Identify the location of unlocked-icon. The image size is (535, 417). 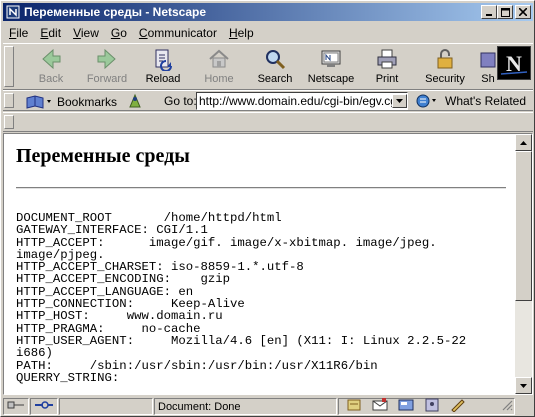
(44, 406).